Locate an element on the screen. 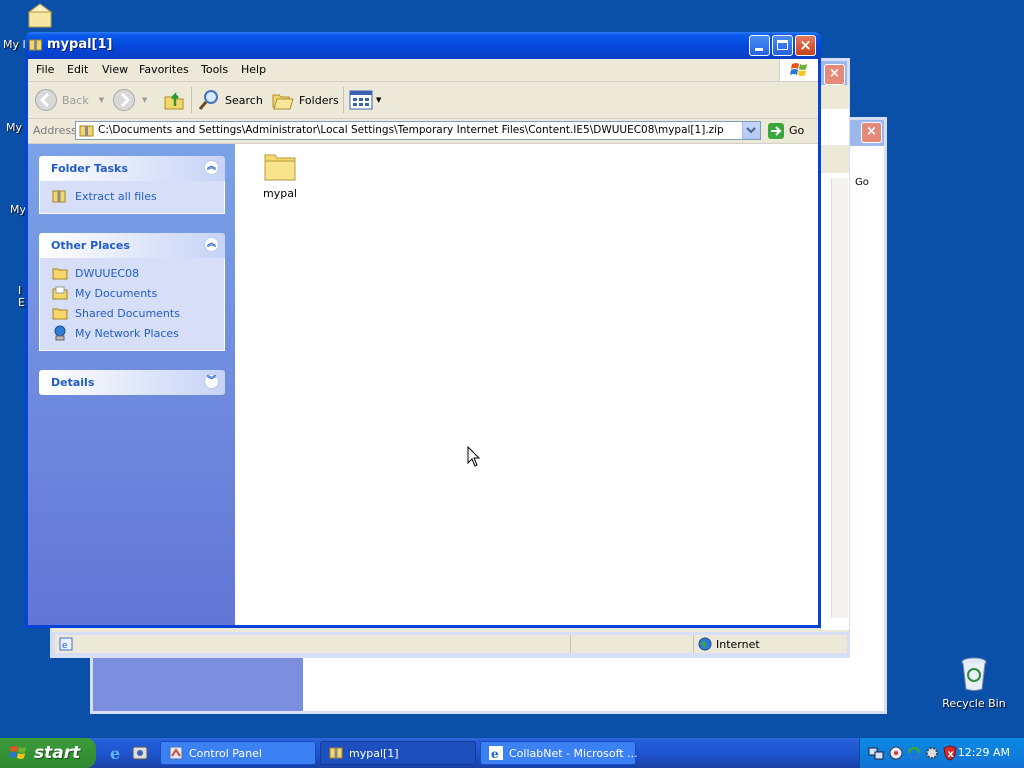 The height and width of the screenshot is (768, 1024). minimize-button is located at coordinates (759, 45).